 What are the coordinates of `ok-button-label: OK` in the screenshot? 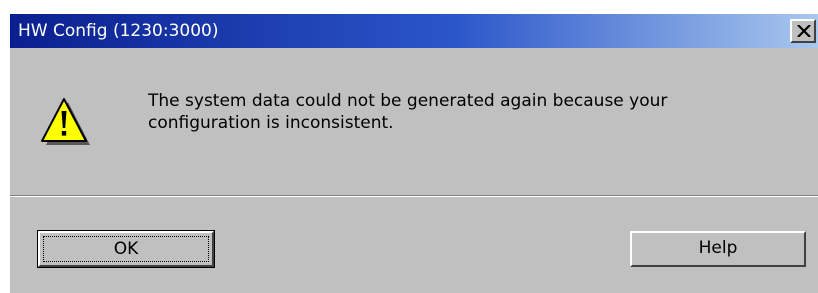 It's located at (126, 249).